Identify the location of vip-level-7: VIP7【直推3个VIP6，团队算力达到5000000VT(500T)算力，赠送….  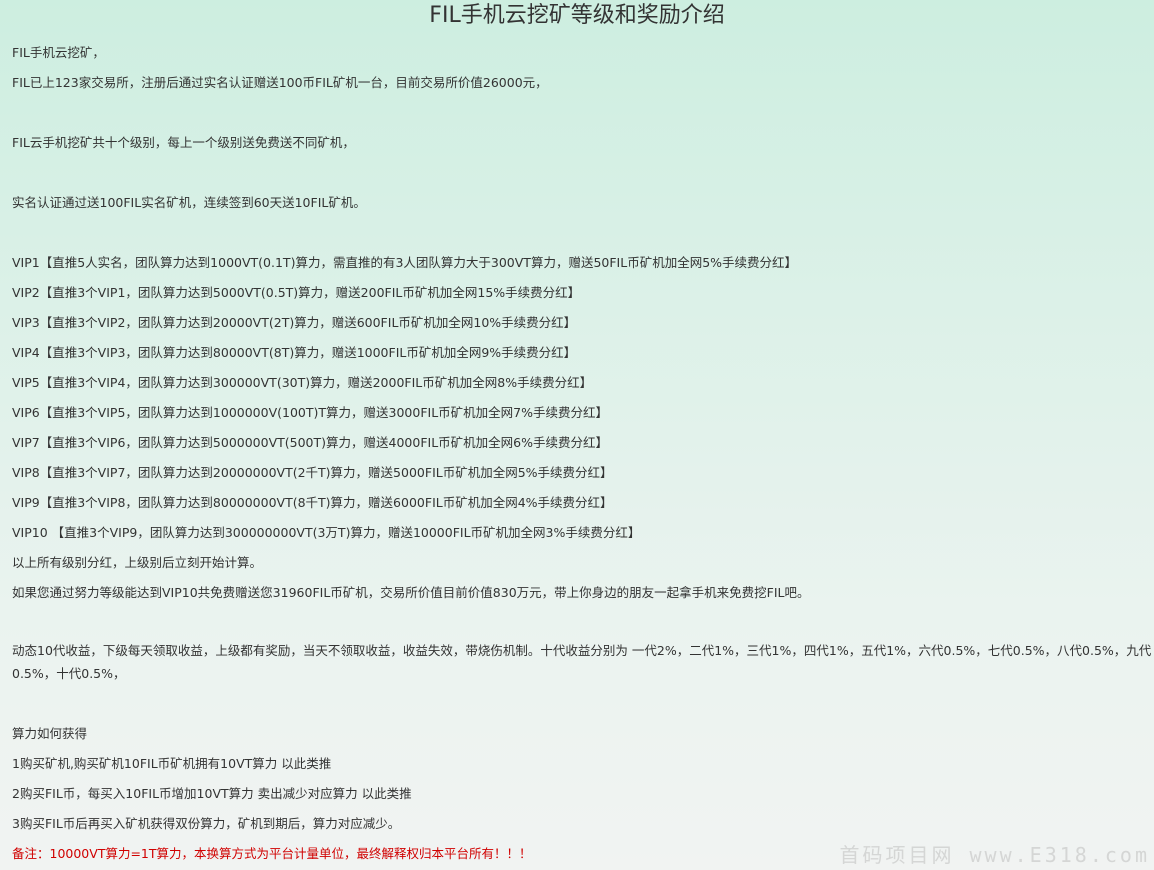
(310, 442).